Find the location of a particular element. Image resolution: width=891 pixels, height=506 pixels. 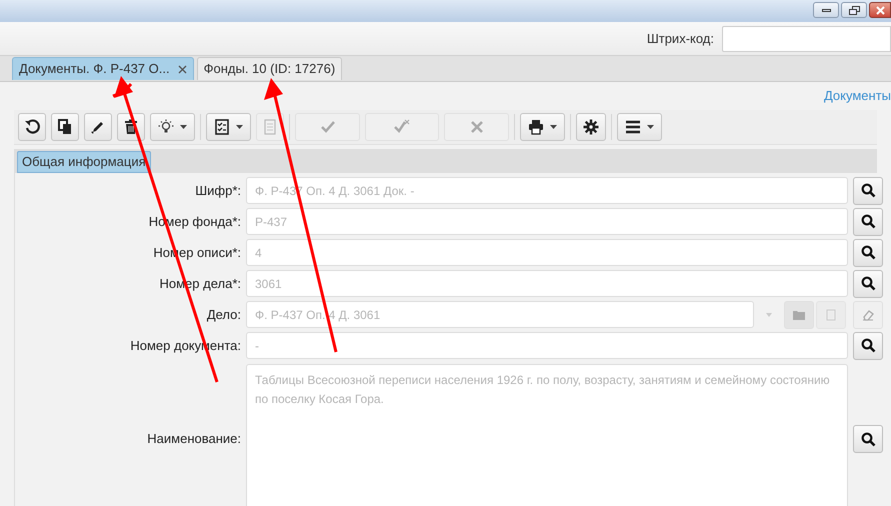

combo-field: Ф. Р-437 Оп. 4 Д. 3061 is located at coordinates (500, 314).